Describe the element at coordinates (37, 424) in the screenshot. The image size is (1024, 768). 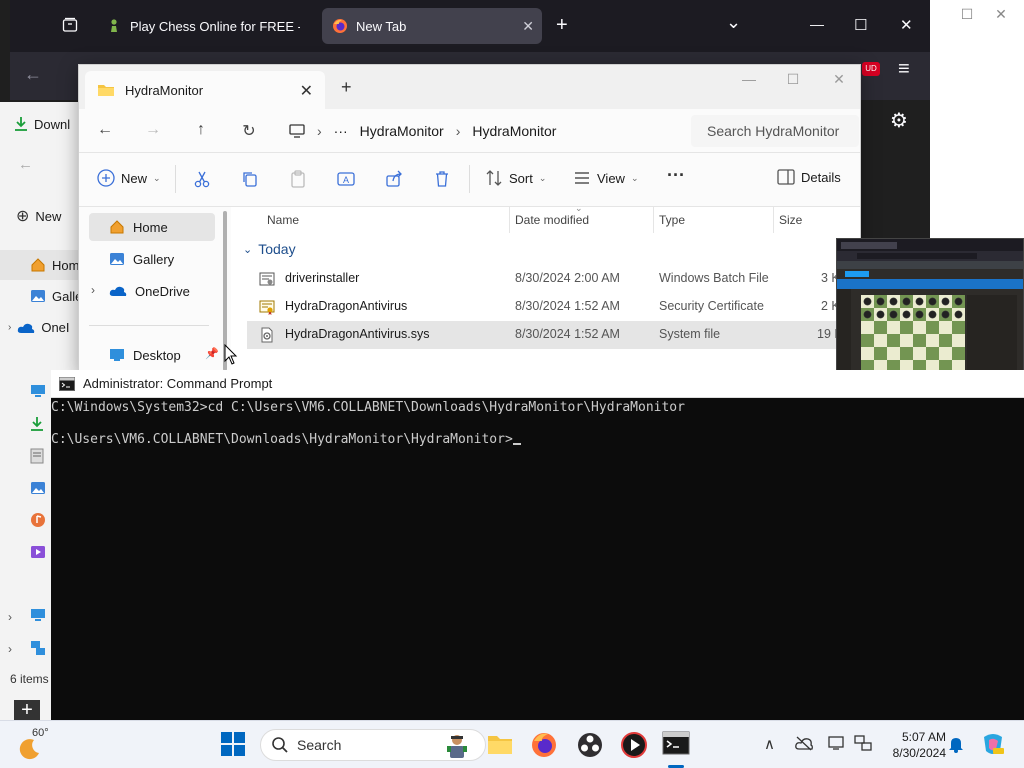
I see `downloads-nav-icon` at that location.